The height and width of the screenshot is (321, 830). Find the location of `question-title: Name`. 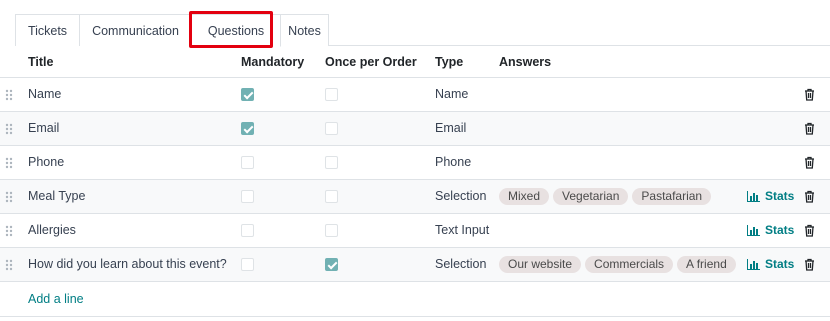

question-title: Name is located at coordinates (44, 94).